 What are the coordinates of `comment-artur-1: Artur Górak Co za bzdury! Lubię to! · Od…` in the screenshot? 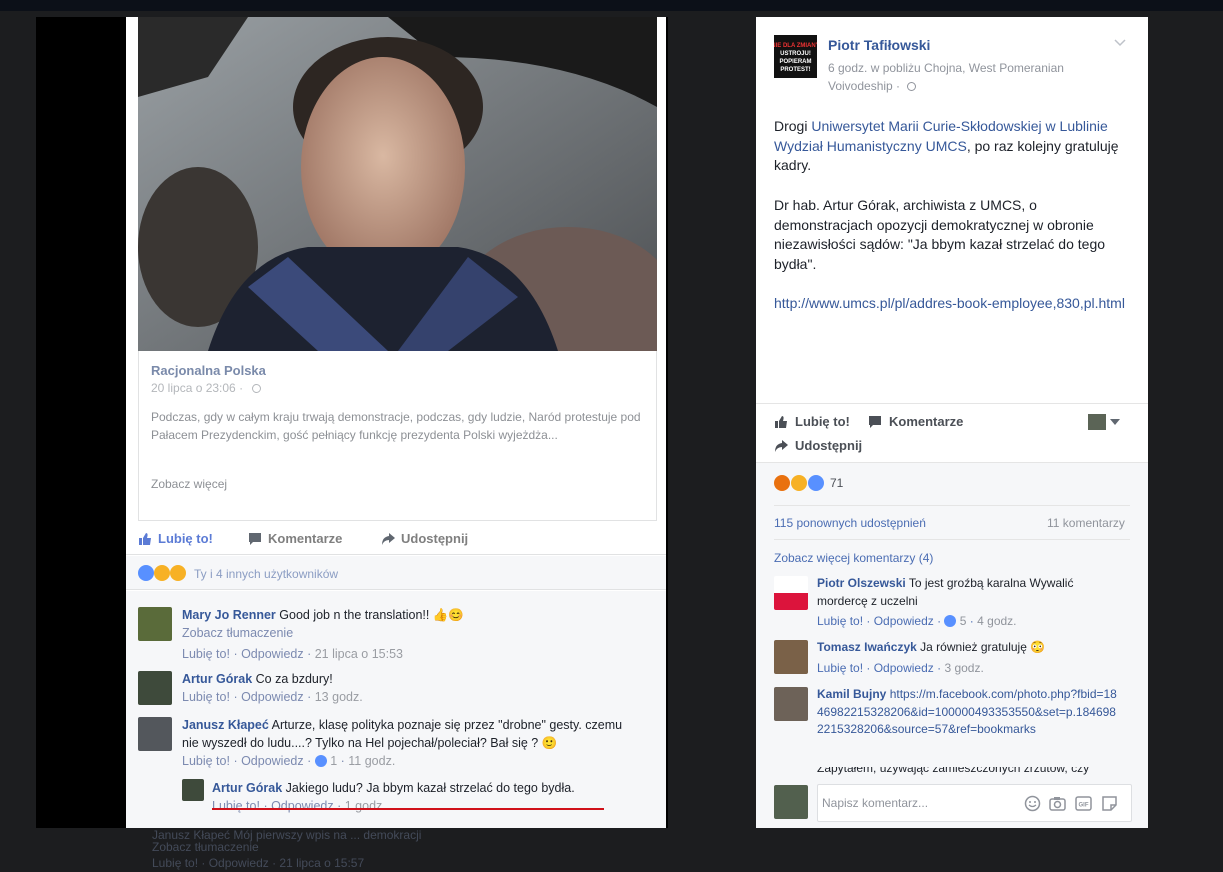 It's located at (272, 688).